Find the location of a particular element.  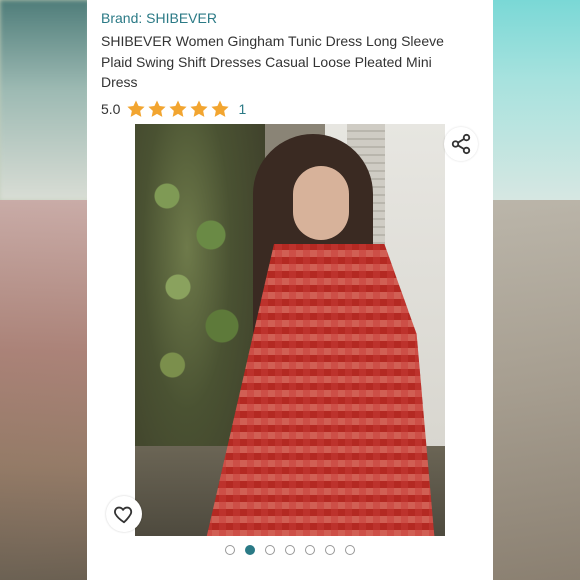

background-left-bottom is located at coordinates (45, 390).